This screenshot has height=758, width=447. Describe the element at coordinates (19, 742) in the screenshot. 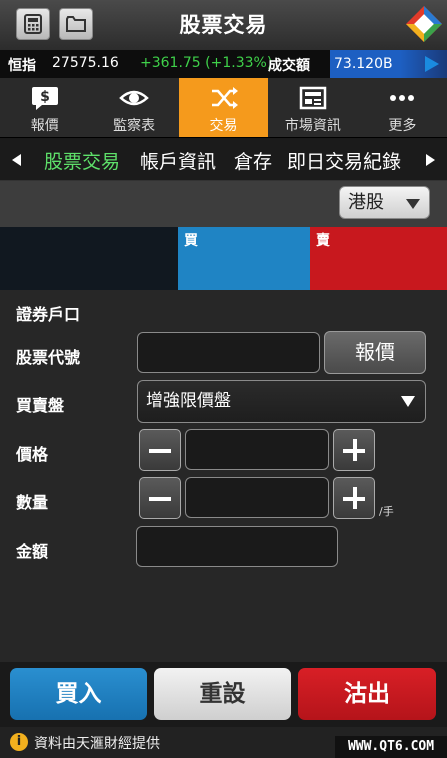

I see `info-icon: i` at that location.